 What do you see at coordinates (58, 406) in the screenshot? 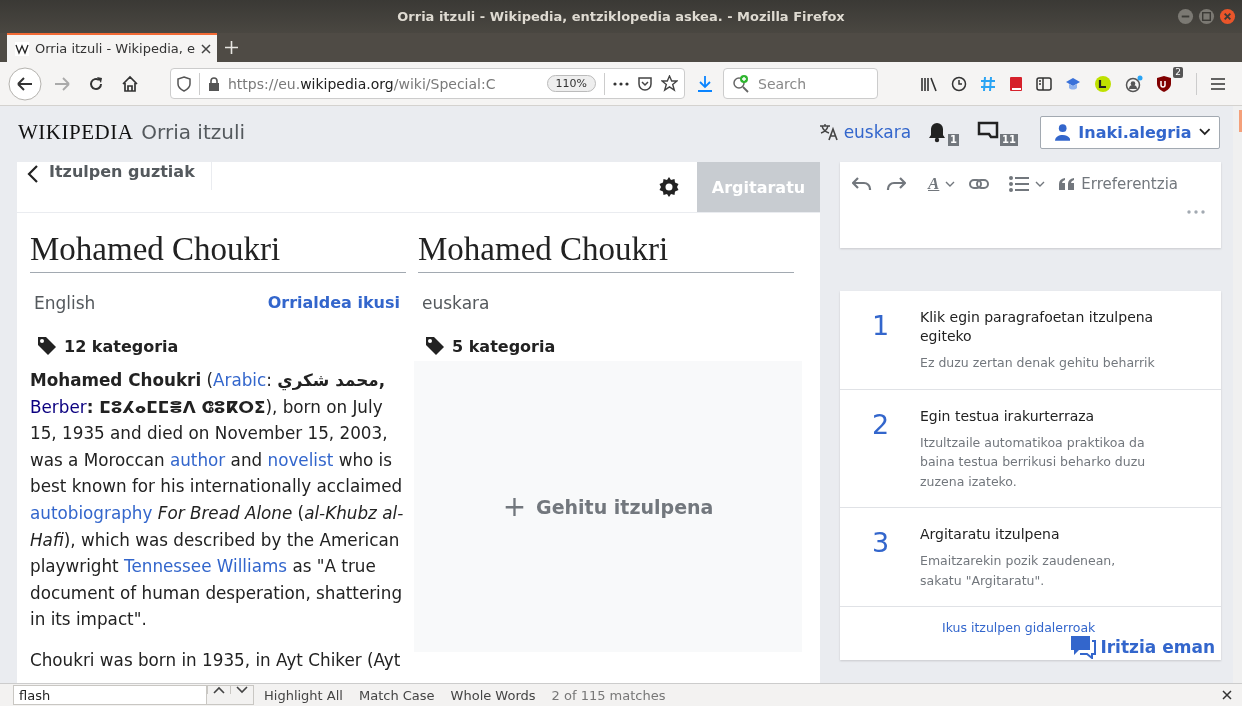
I see `text-link: Berber` at bounding box center [58, 406].